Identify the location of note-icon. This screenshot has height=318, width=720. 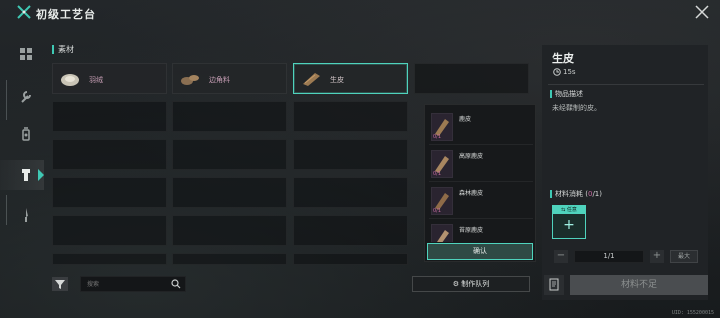
(554, 284).